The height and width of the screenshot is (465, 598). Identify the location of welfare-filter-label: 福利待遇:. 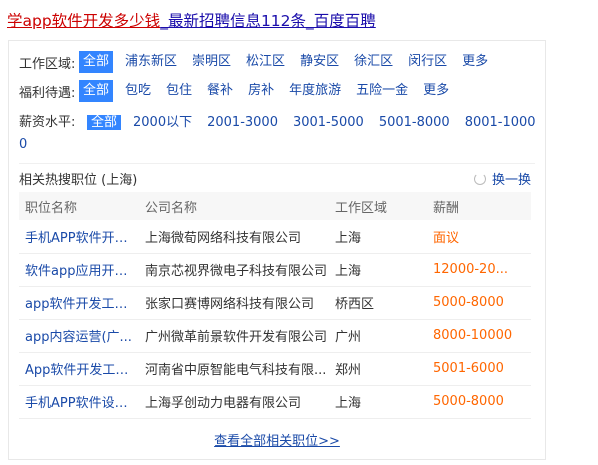
(47, 93).